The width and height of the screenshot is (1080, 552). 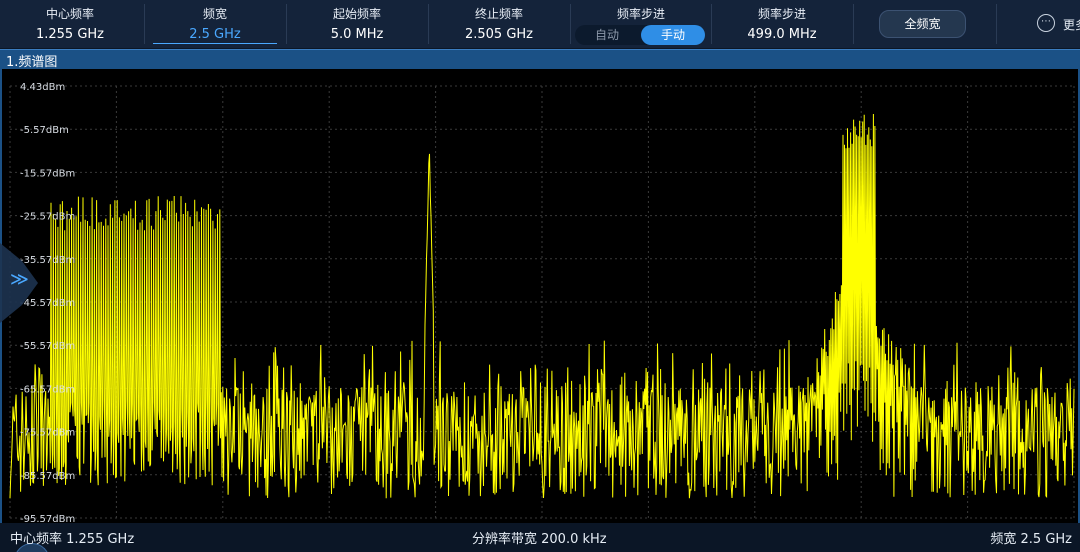 I want to click on step-mode-auto-option: 自动, so click(x=607, y=35).